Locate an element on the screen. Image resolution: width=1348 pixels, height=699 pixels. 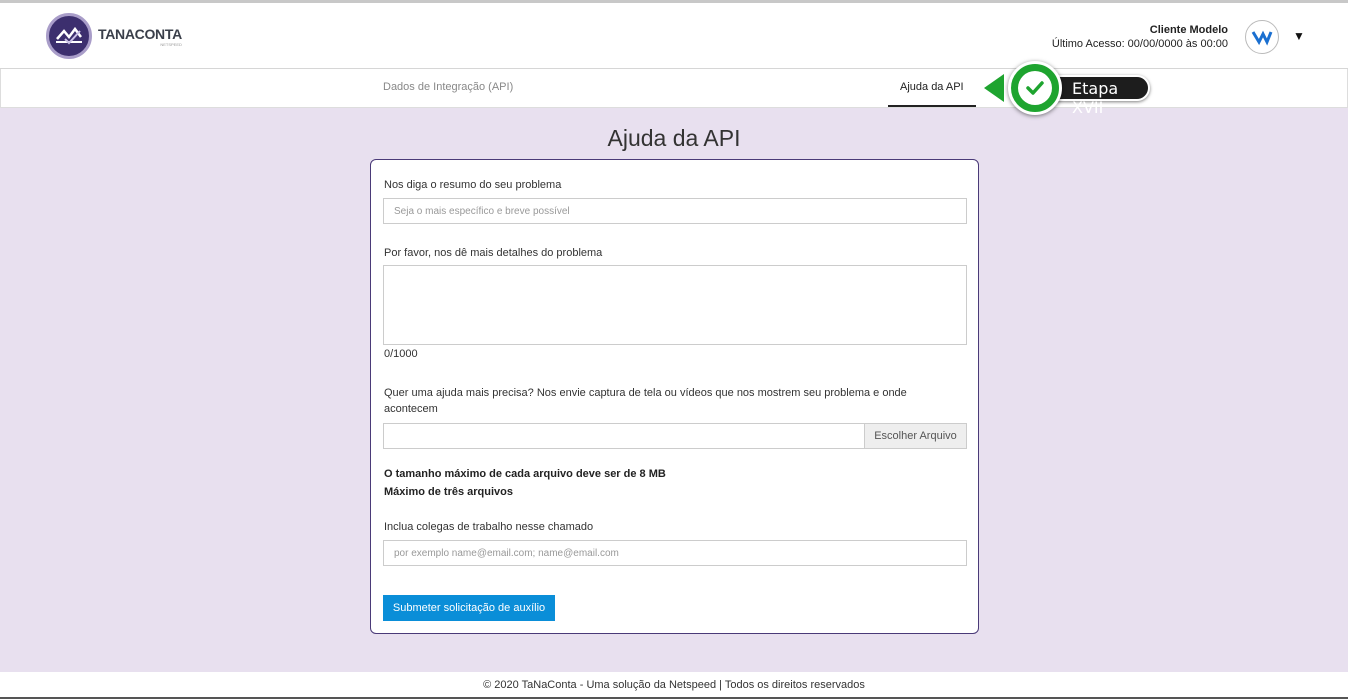
details-counter: 0/1000 is located at coordinates (401, 354).